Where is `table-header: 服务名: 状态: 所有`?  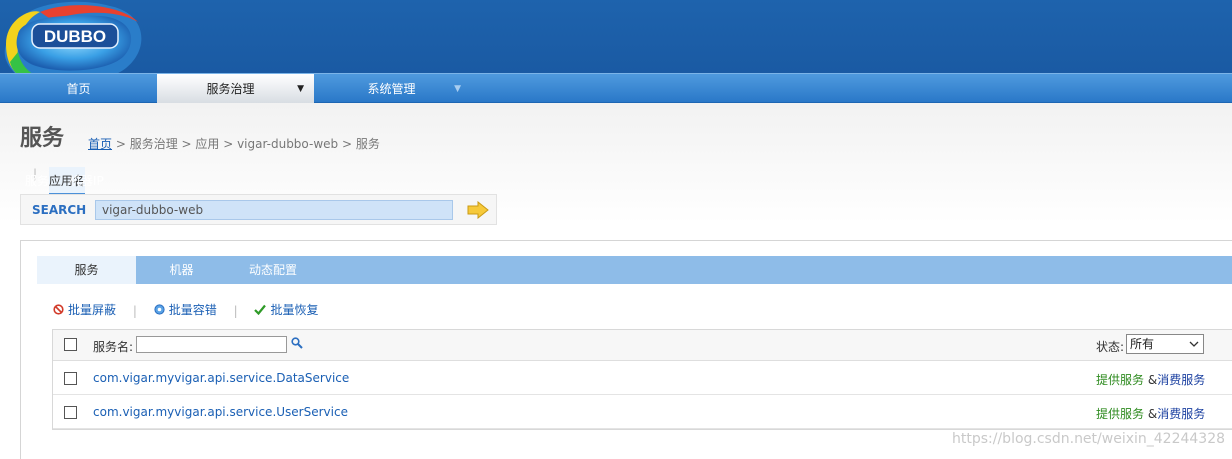 table-header: 服务名: 状态: 所有 is located at coordinates (642, 345).